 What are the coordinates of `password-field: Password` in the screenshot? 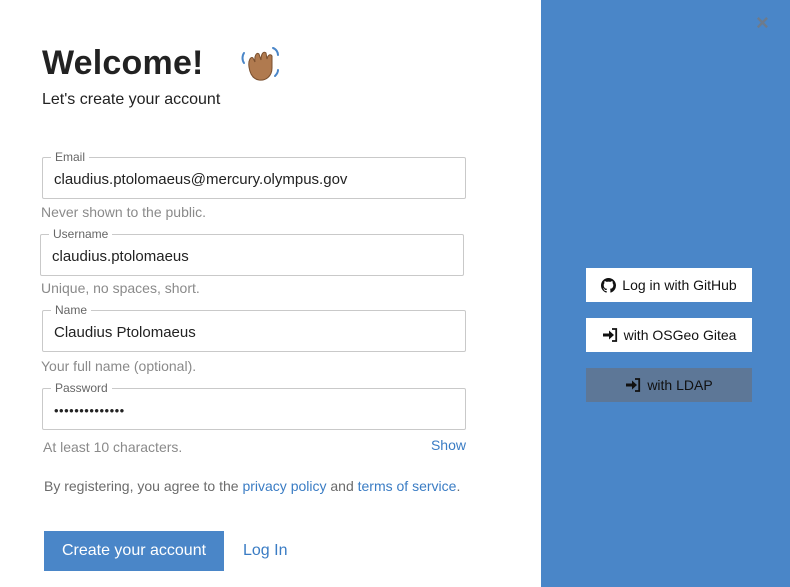 It's located at (254, 405).